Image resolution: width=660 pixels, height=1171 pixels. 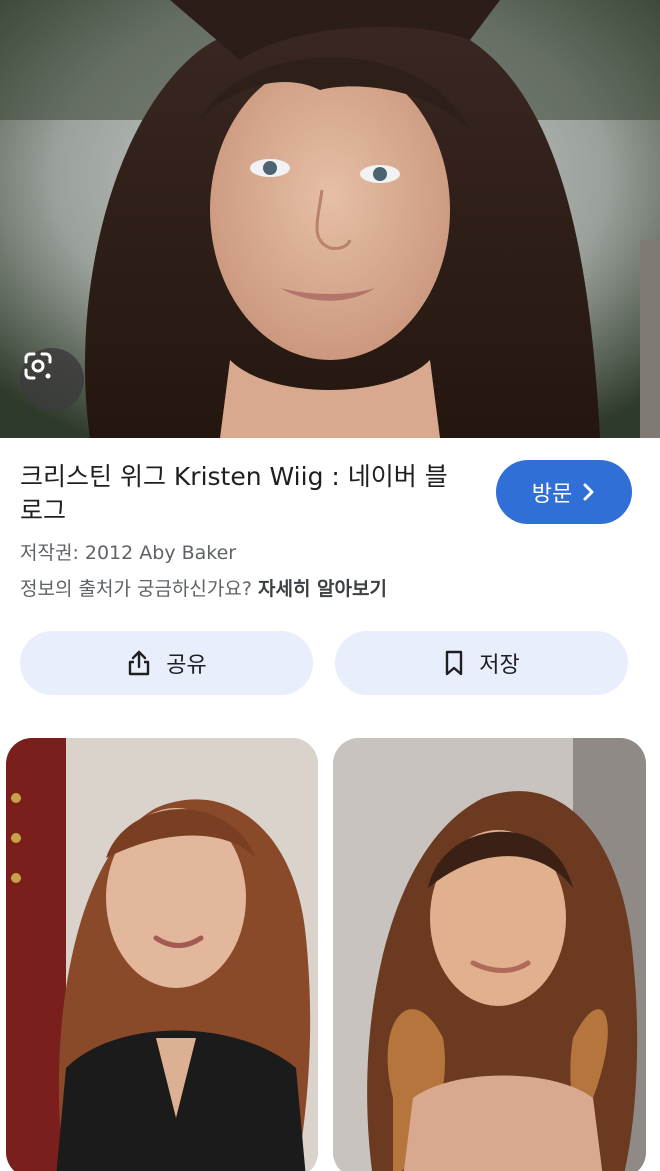 I want to click on share-button: 공유, so click(x=166, y=663).